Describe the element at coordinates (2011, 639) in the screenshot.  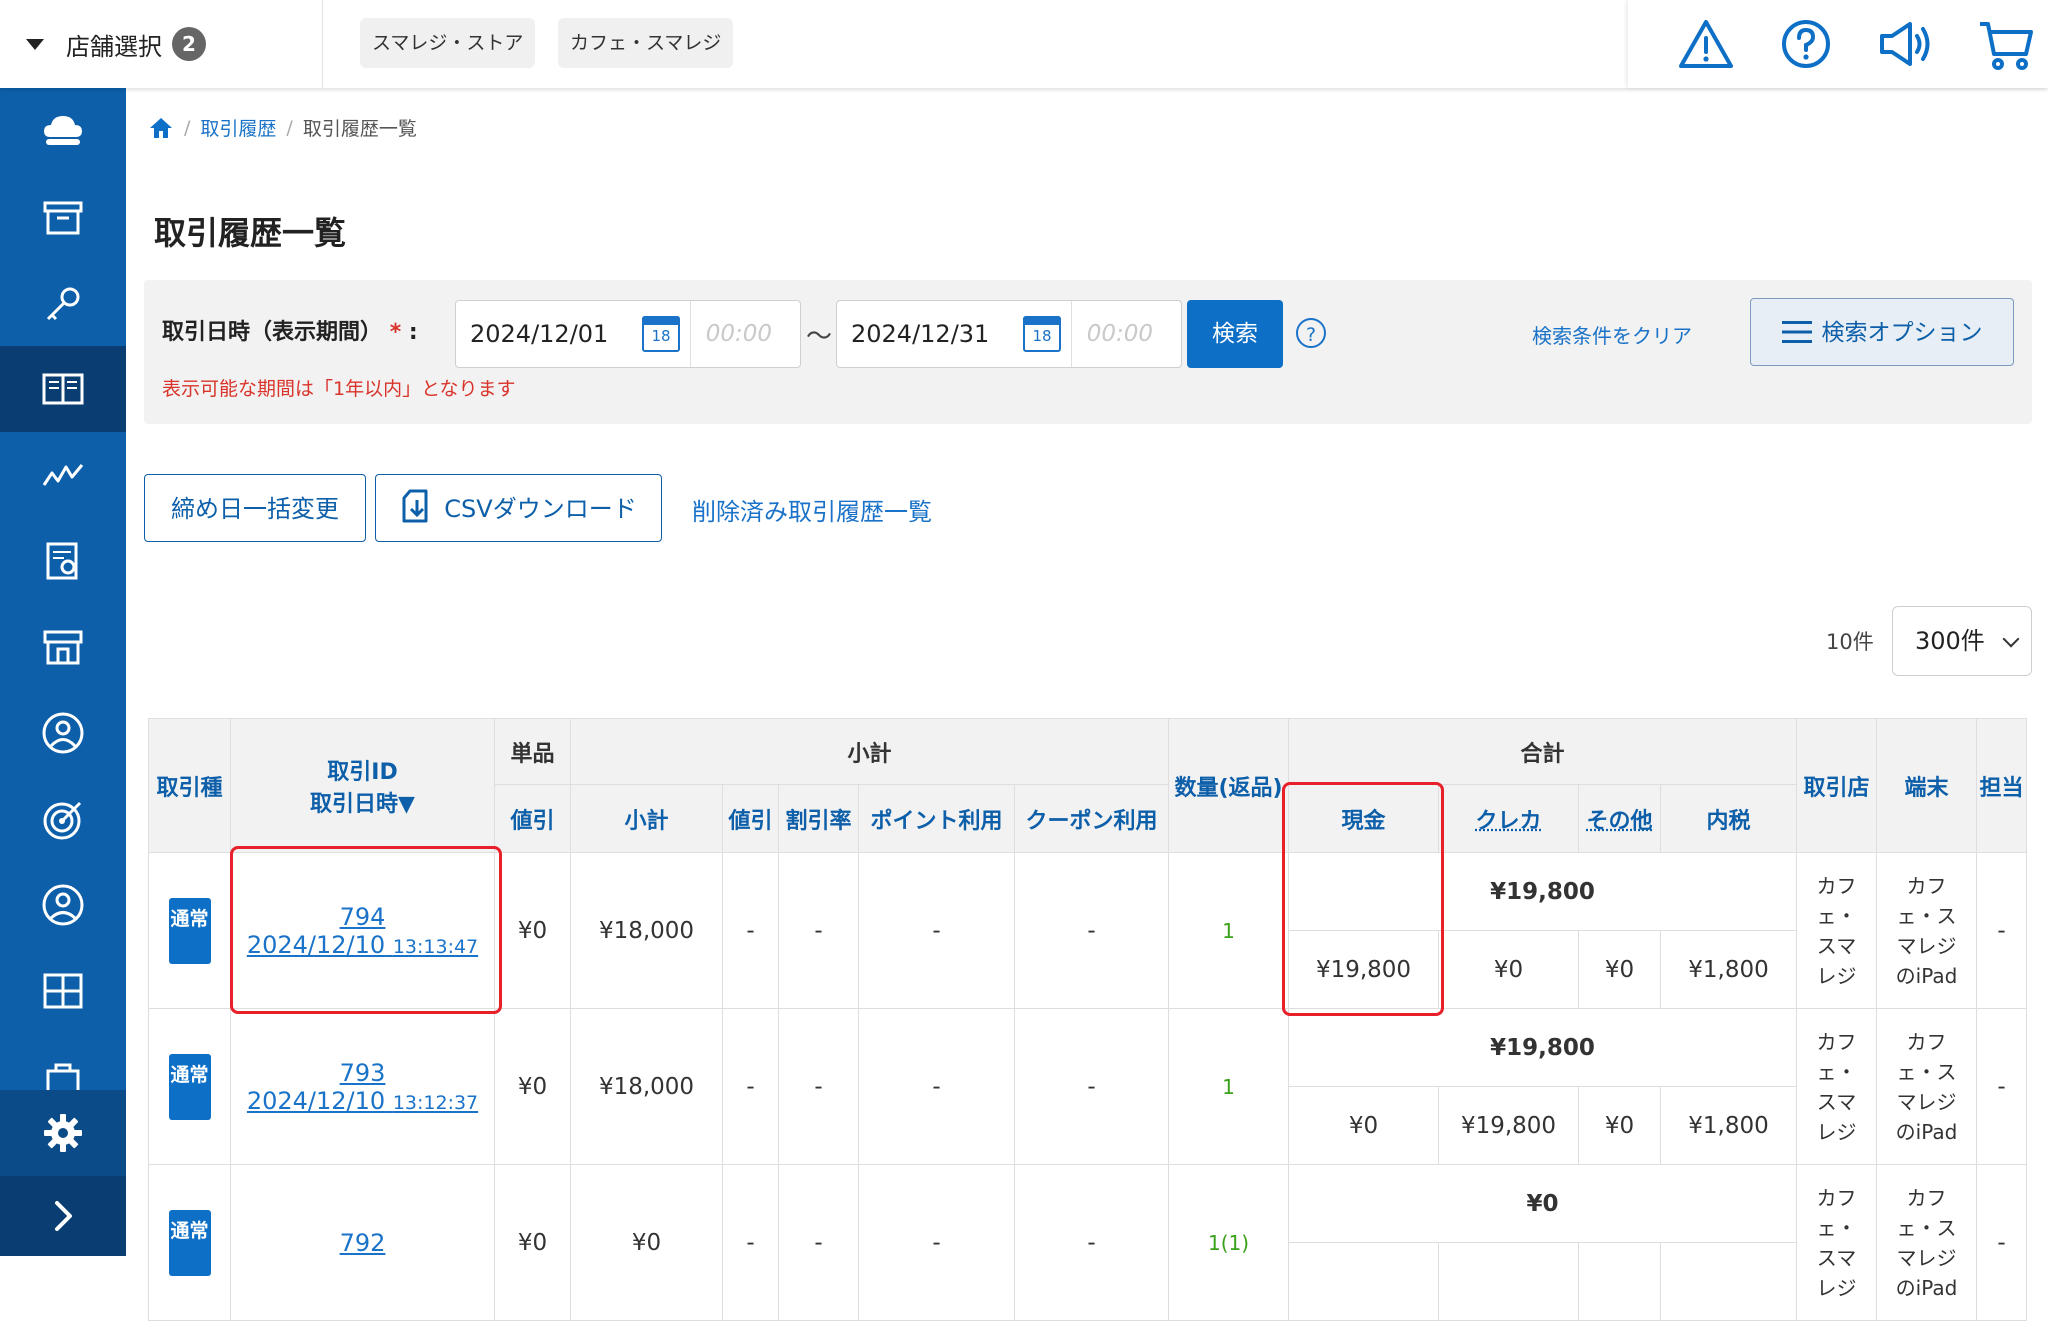
I see `chevron-down-icon` at that location.